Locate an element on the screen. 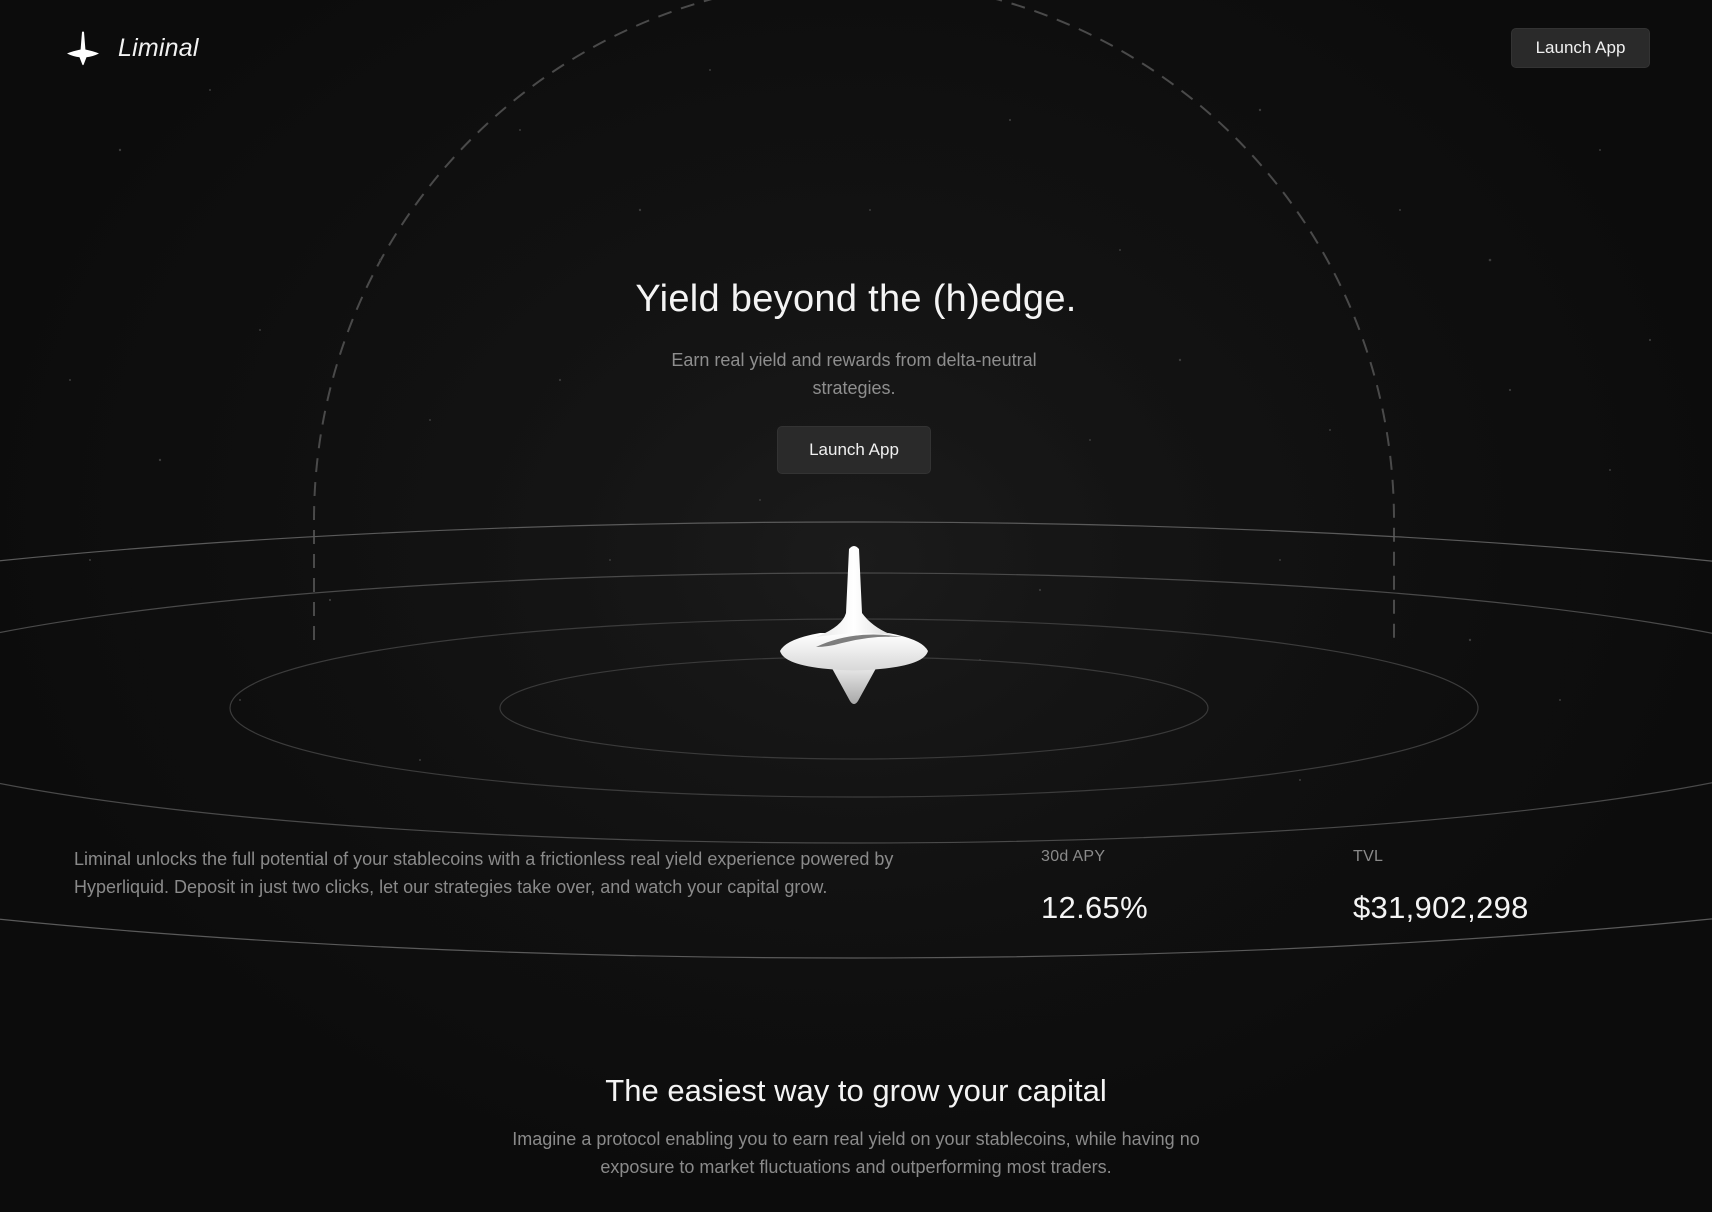 This screenshot has width=1712, height=1212. stat-apy-label: 30d APY is located at coordinates (1073, 856).